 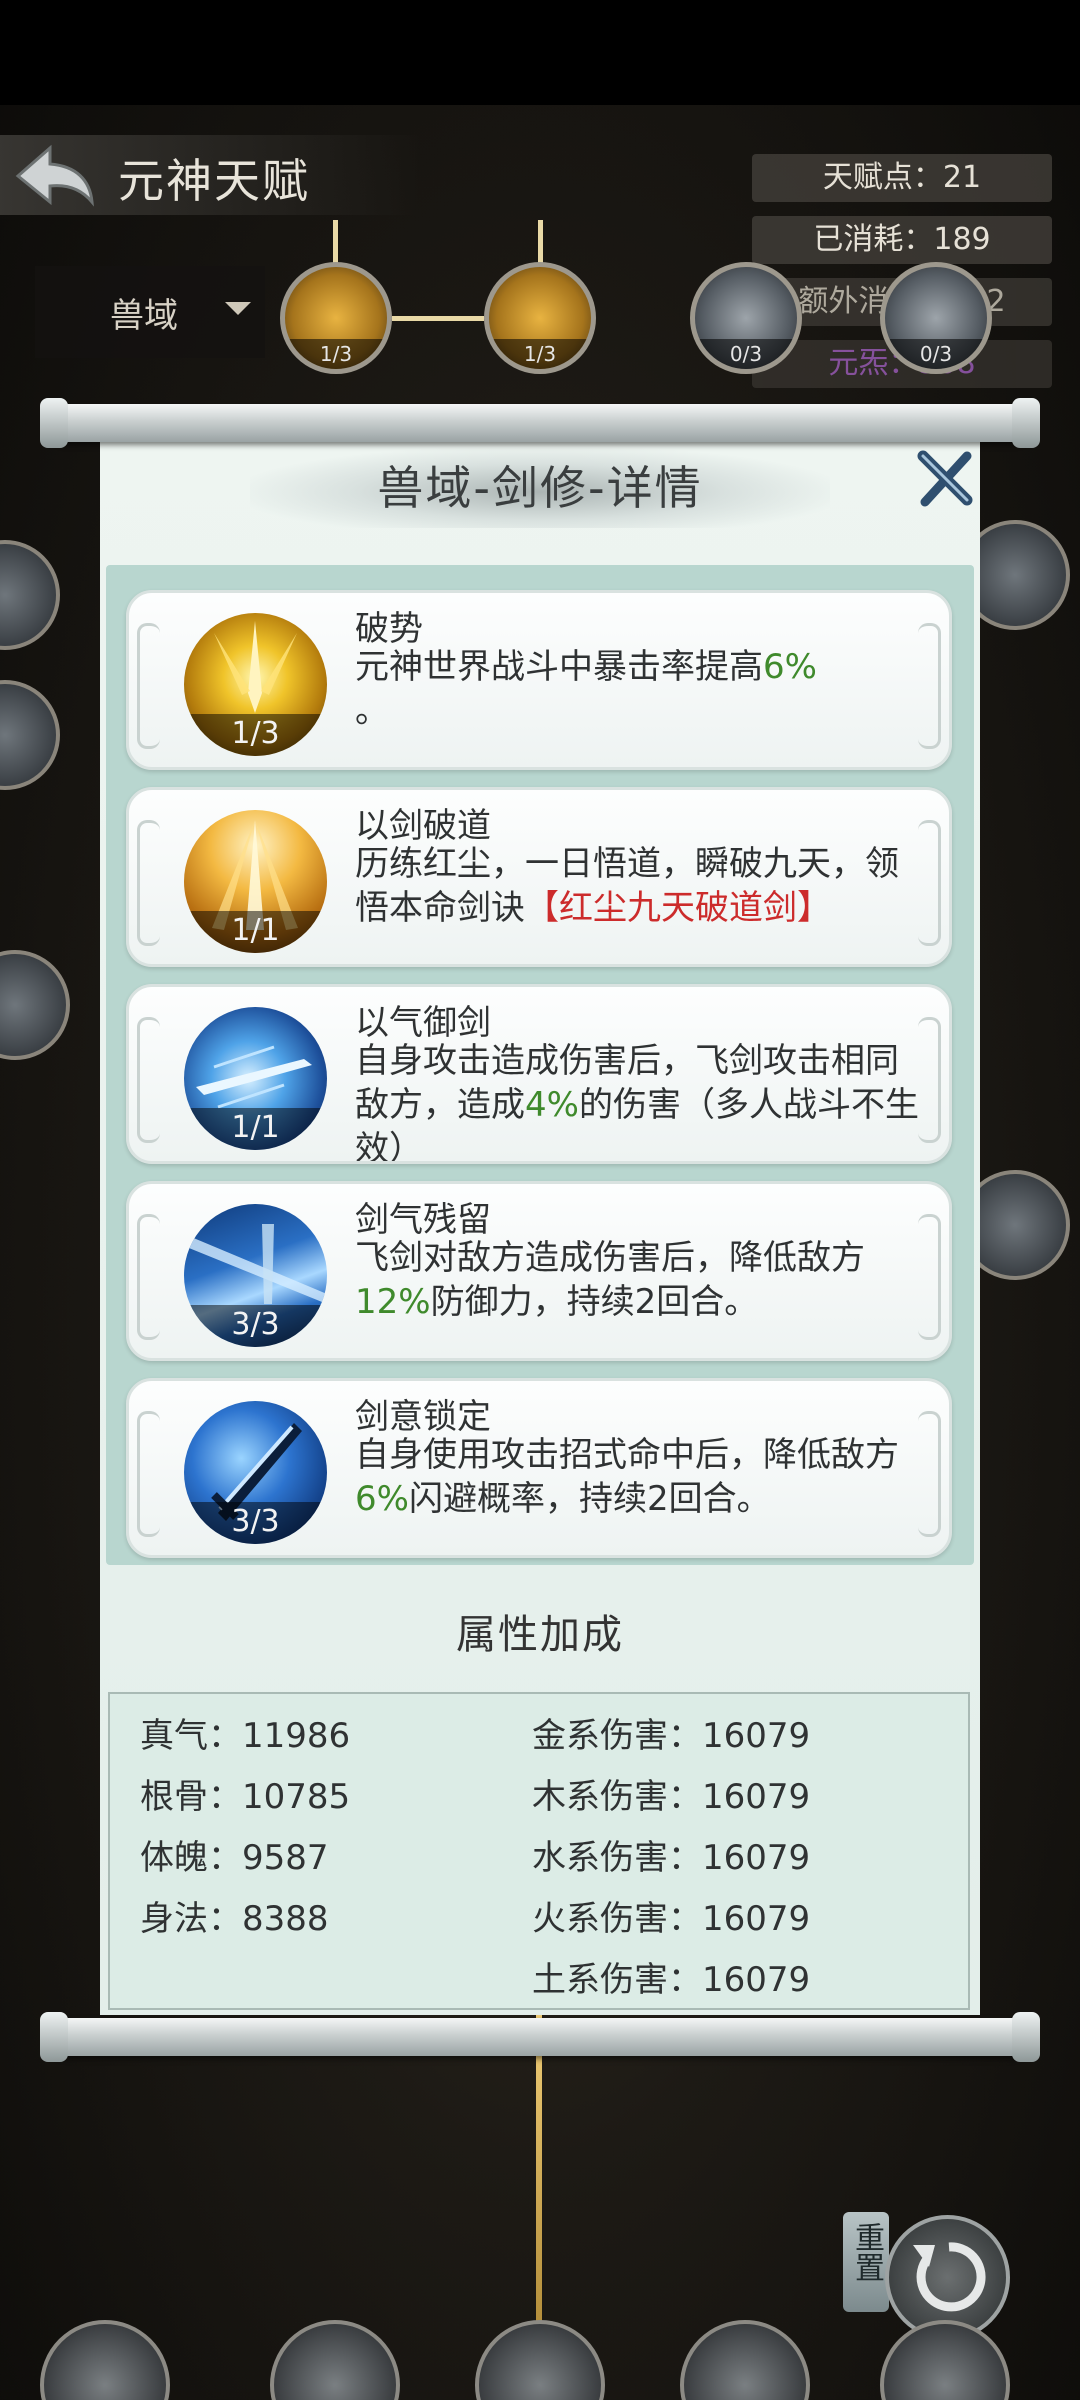 I want to click on skill-name: 以剑破道, so click(x=423, y=826).